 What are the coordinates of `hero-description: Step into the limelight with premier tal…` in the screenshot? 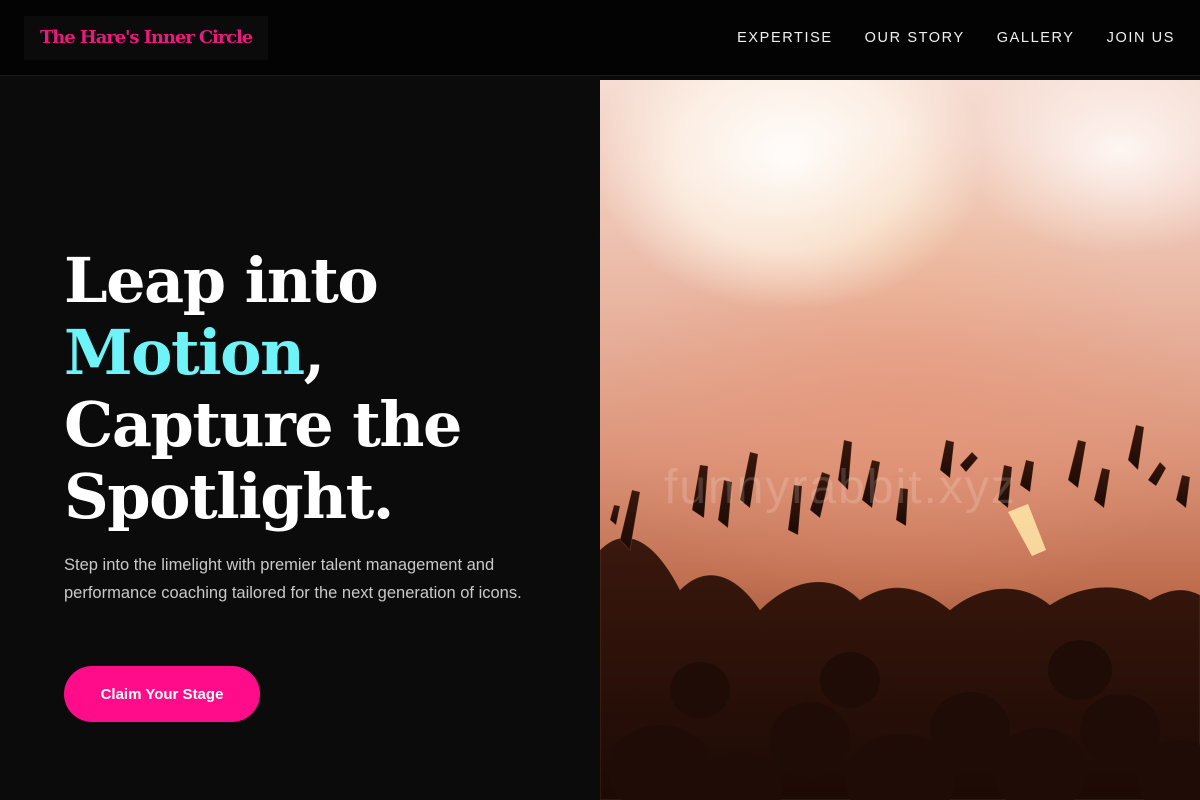 It's located at (293, 579).